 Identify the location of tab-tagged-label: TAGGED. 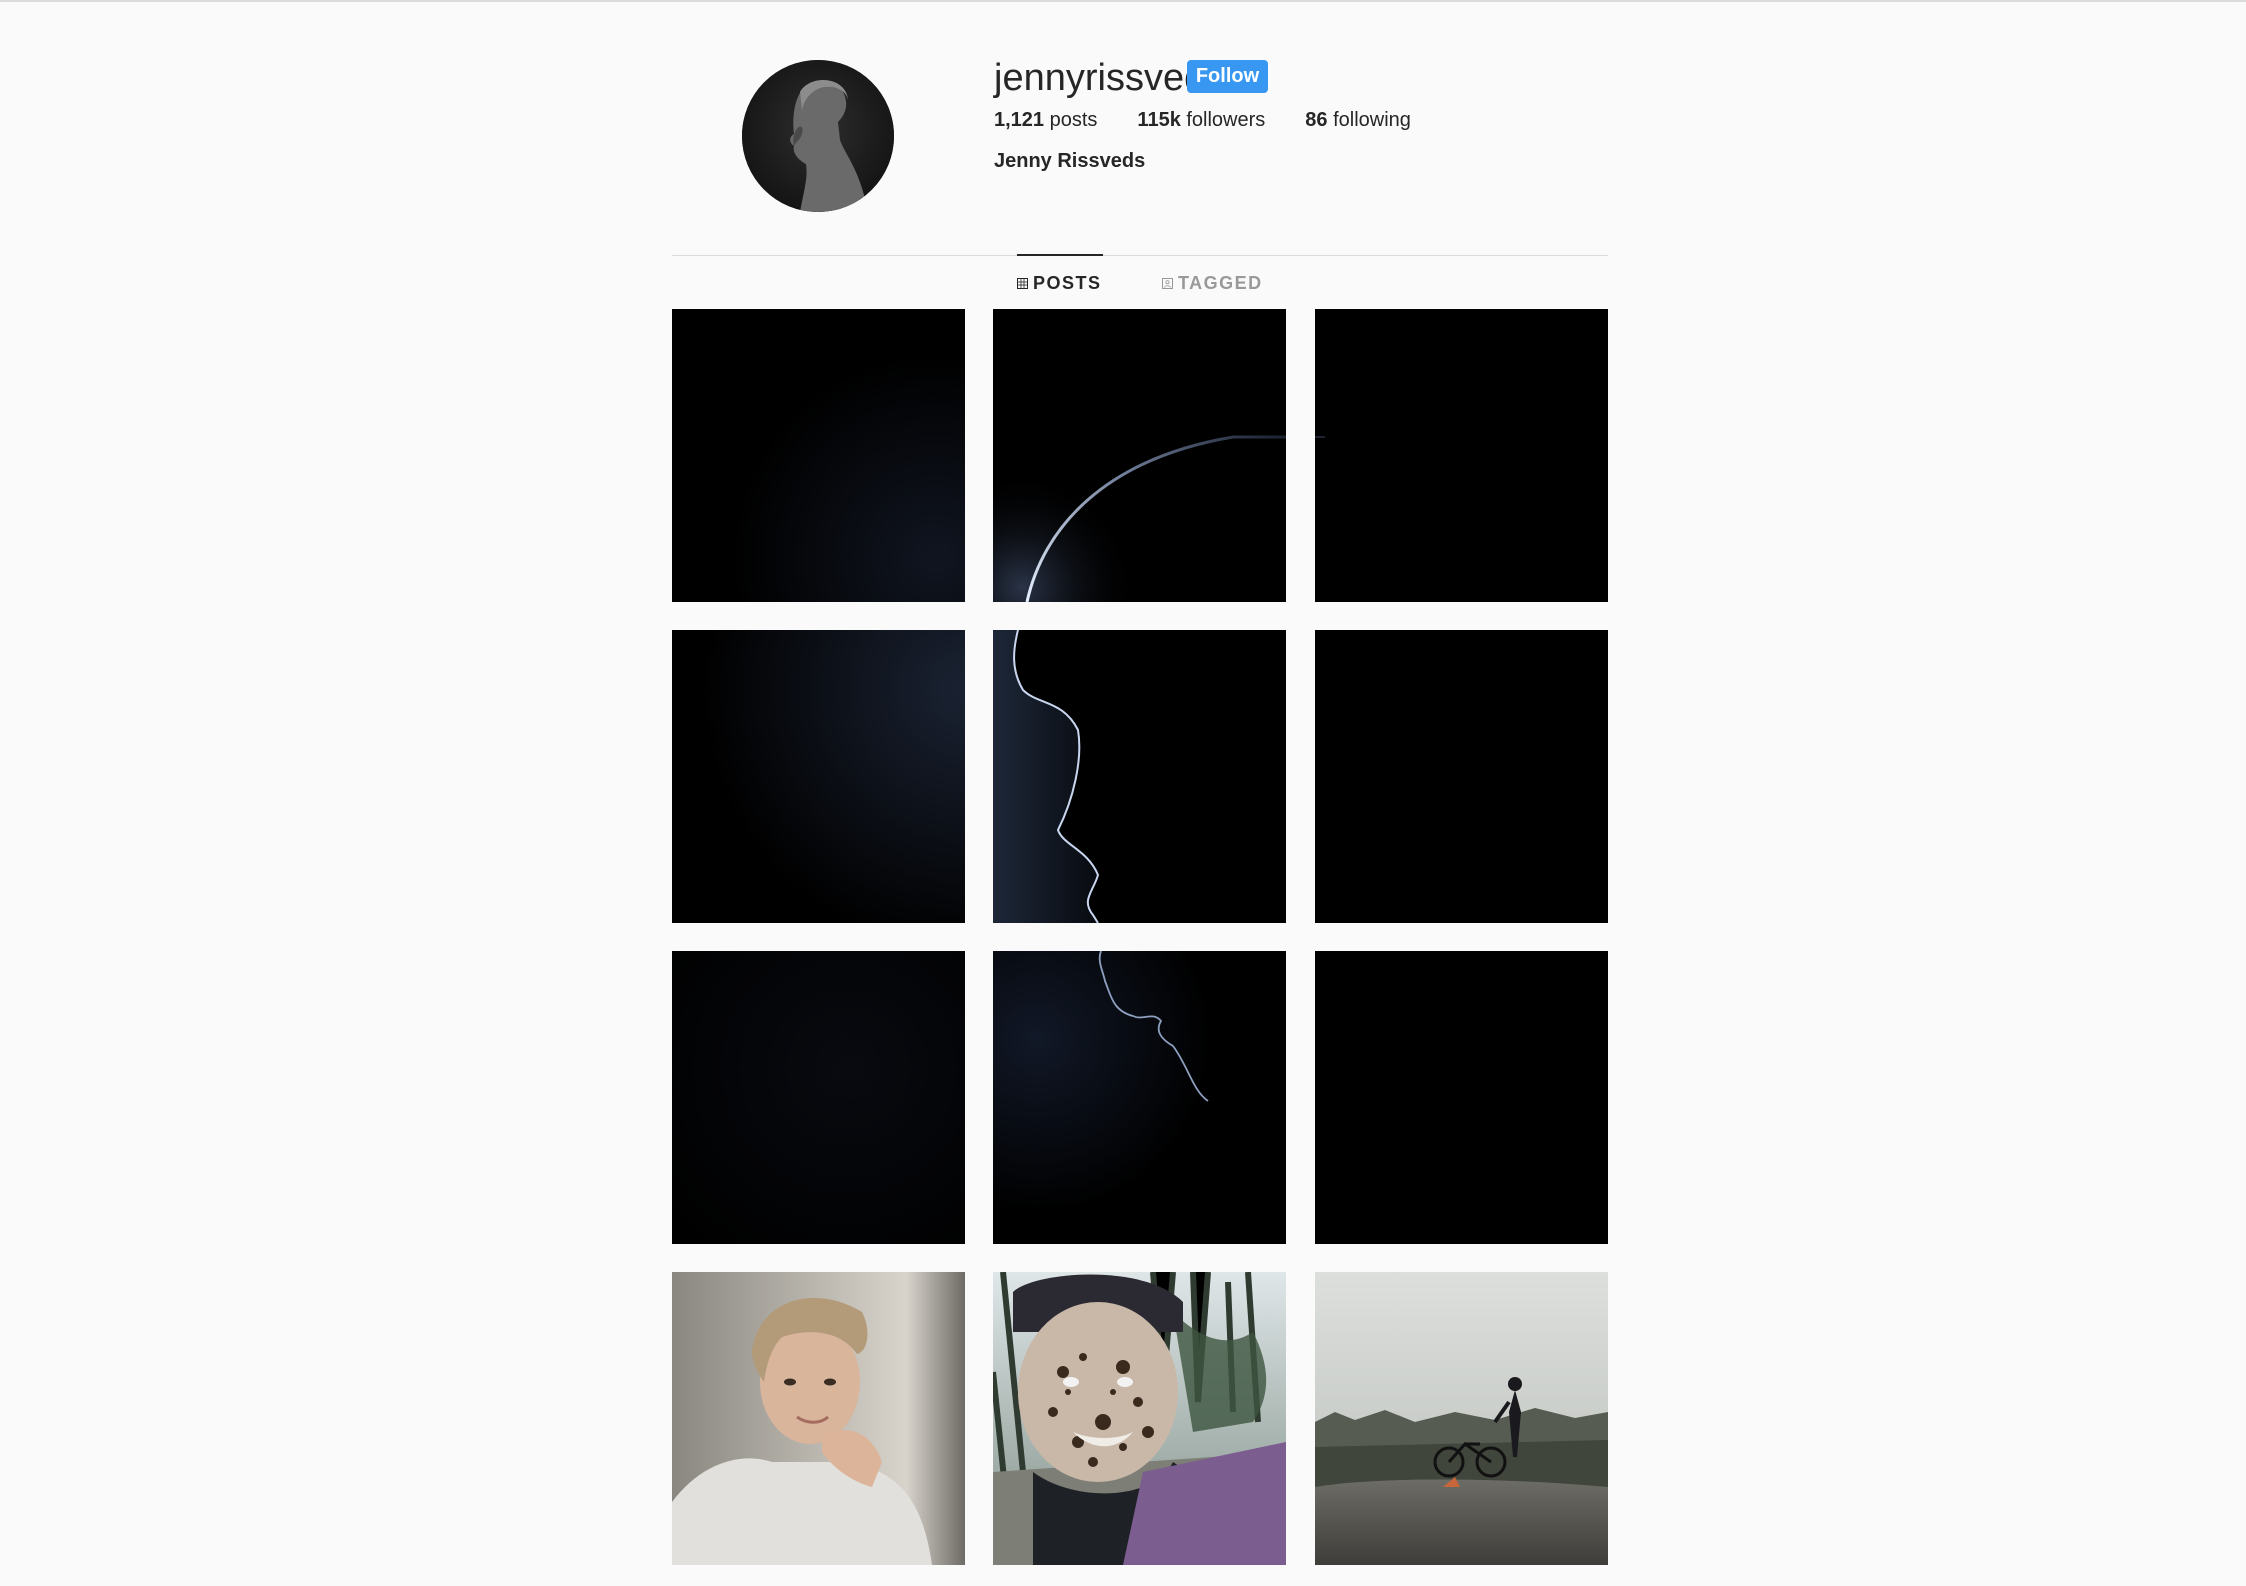
(1220, 282).